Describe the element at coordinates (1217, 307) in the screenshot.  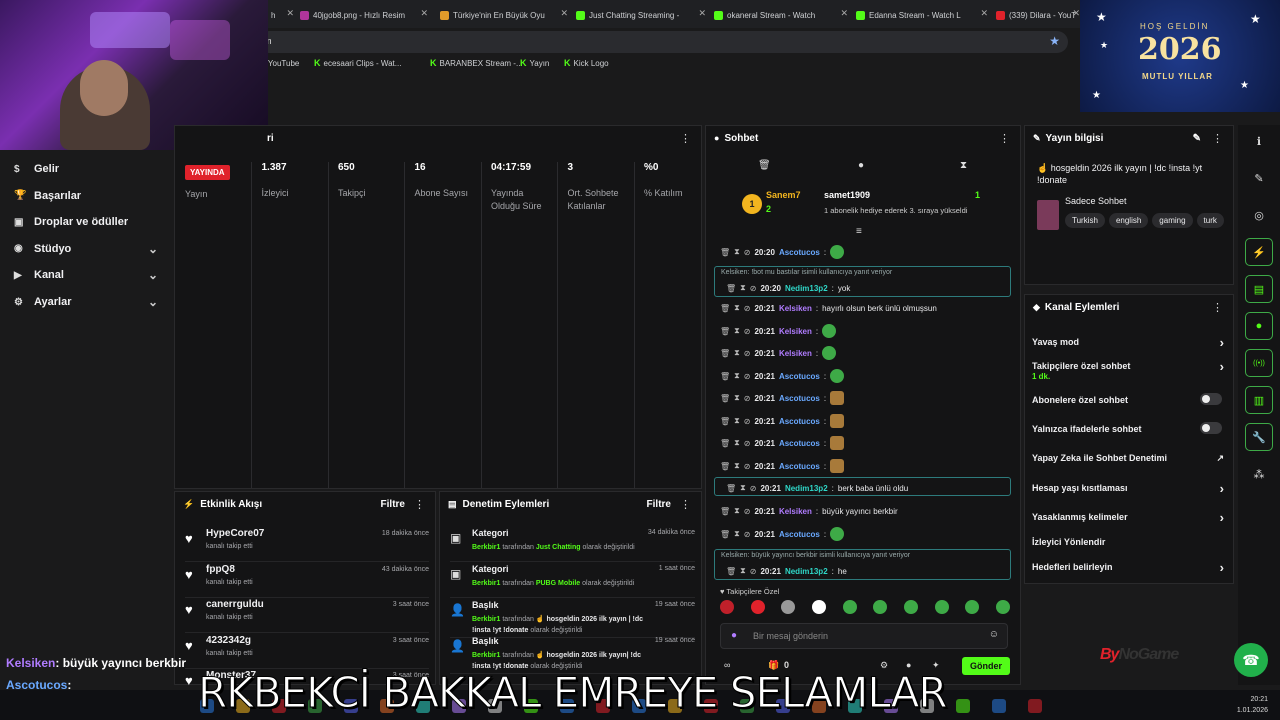
I see `actions-more-icon: ⋮` at that location.